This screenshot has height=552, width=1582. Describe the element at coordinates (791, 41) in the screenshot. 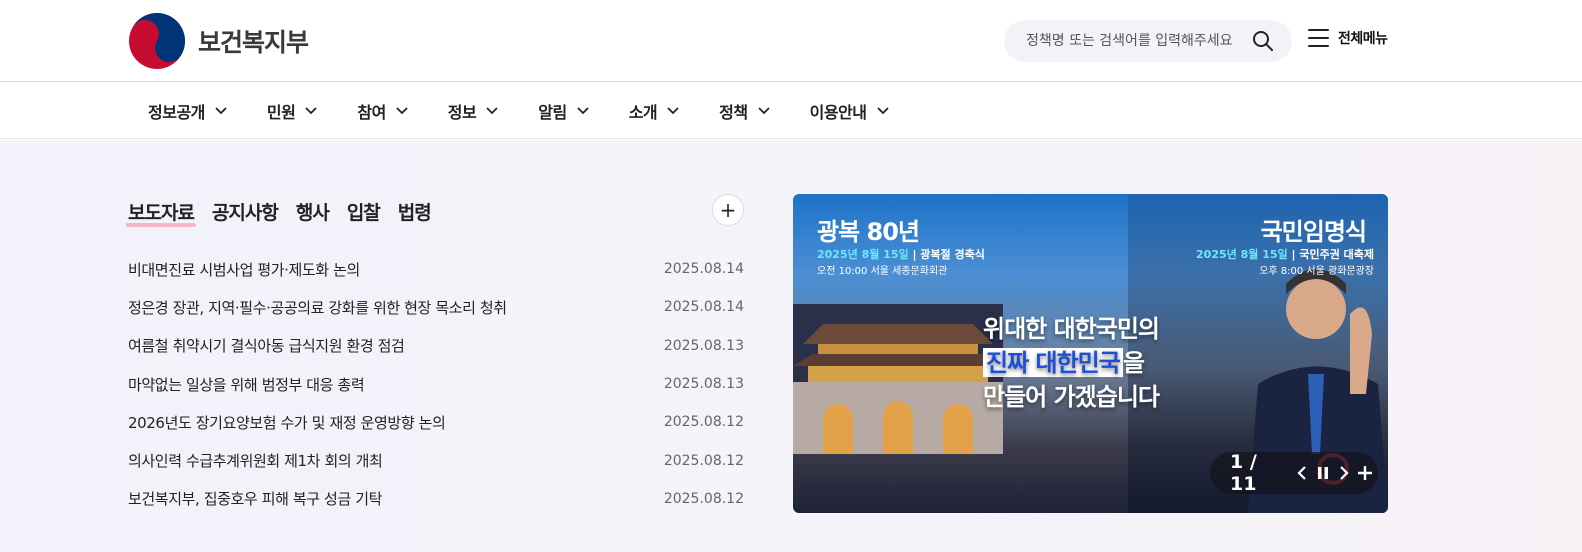

I see `site-header: 보건복지부 전체메뉴` at that location.